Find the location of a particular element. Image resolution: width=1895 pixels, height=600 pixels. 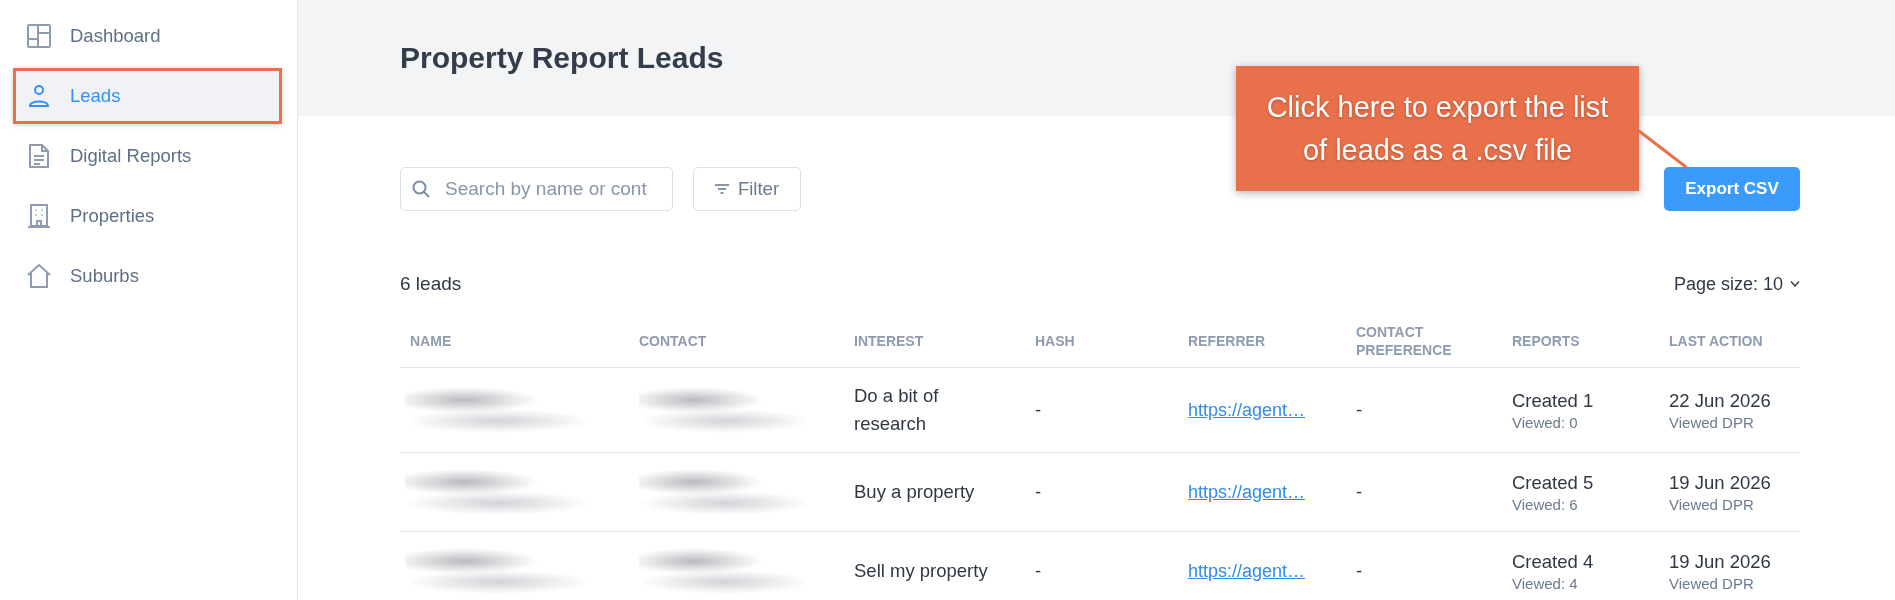

column-header: INTEREST is located at coordinates (889, 340).